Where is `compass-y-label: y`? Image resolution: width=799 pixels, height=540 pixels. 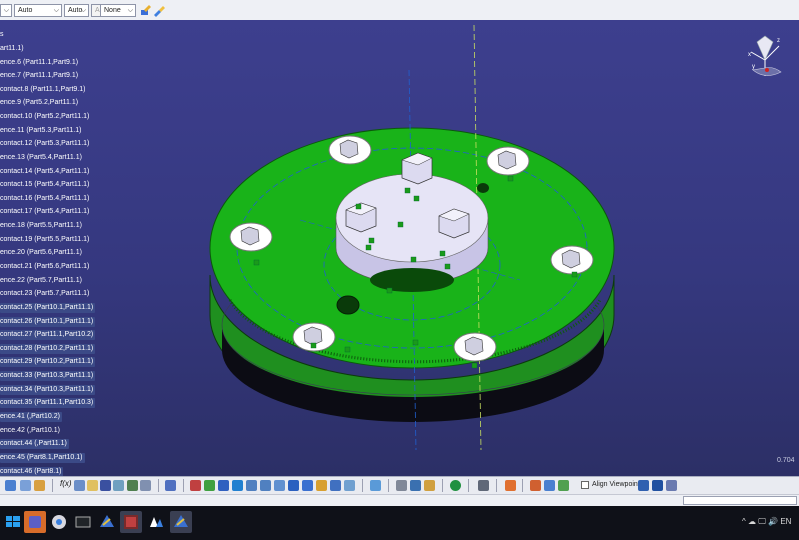 compass-y-label: y is located at coordinates (753, 67).